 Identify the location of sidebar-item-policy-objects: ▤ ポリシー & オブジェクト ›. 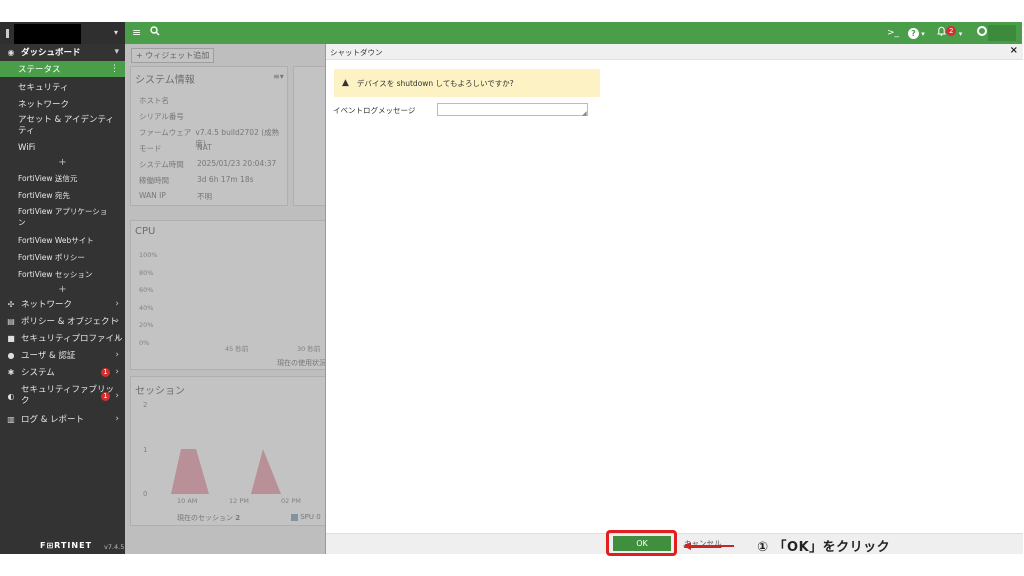
(62, 321).